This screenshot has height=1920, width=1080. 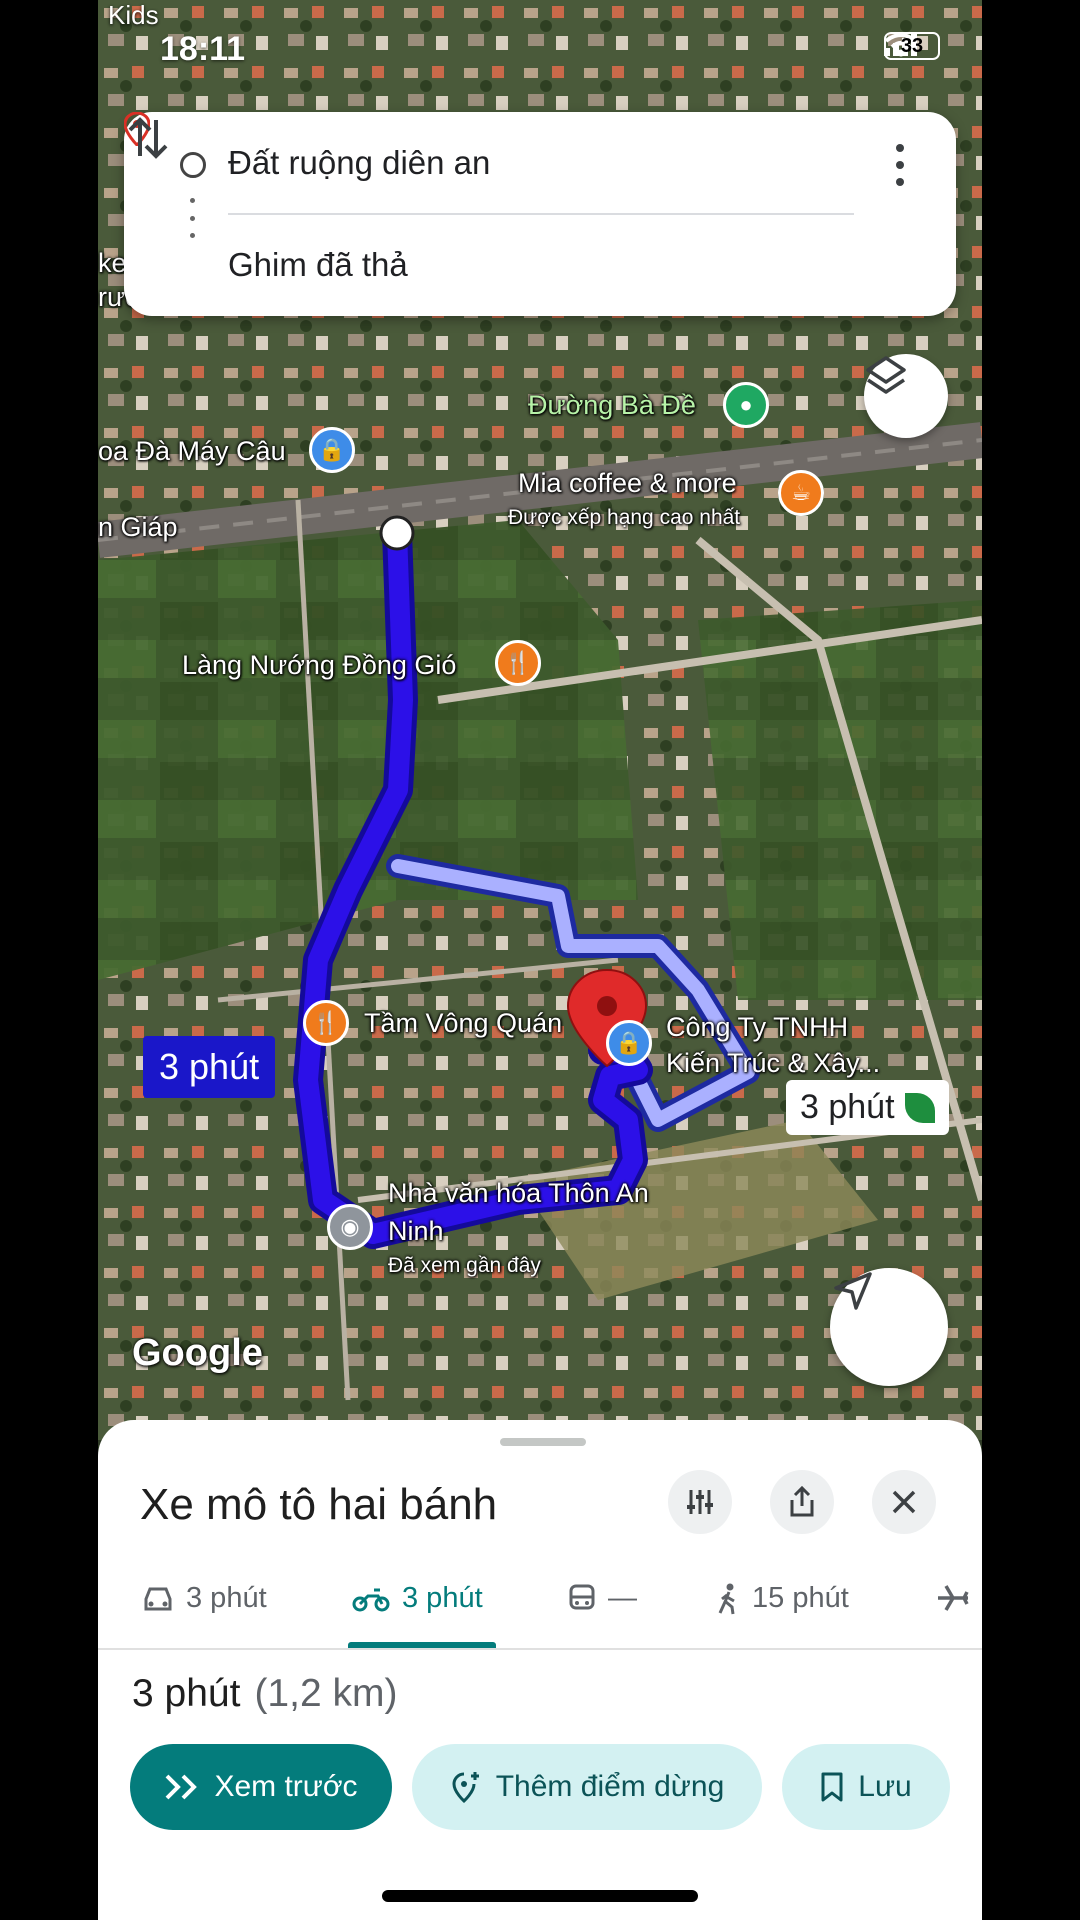 I want to click on close-icon, so click(x=904, y=1502).